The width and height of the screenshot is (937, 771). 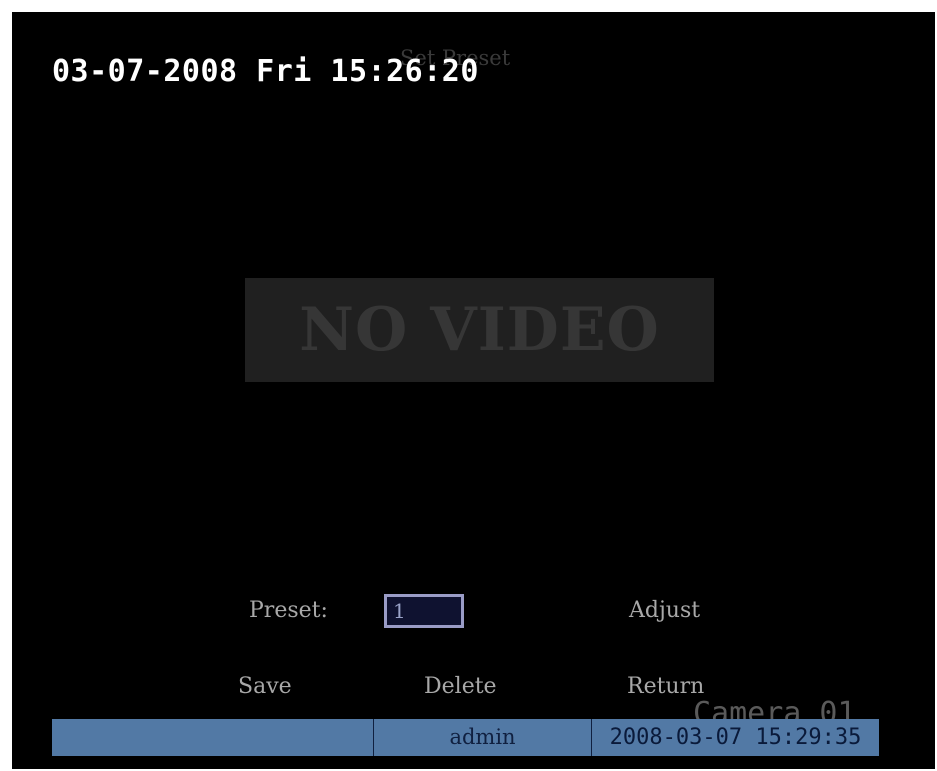 What do you see at coordinates (213, 737) in the screenshot?
I see `status-cell-empty` at bounding box center [213, 737].